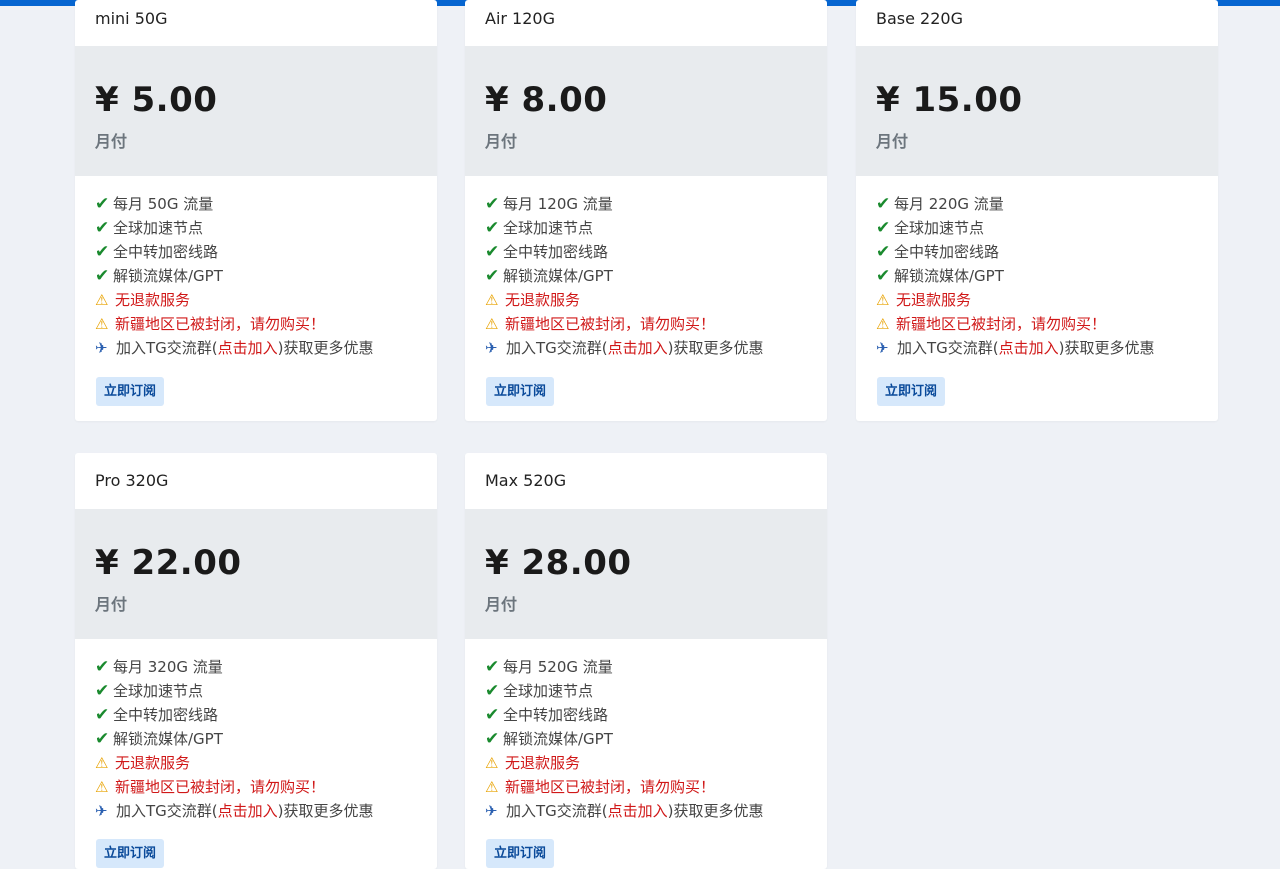 The image size is (1280, 869). I want to click on price-block: ¥ 22.00 月付, so click(256, 574).